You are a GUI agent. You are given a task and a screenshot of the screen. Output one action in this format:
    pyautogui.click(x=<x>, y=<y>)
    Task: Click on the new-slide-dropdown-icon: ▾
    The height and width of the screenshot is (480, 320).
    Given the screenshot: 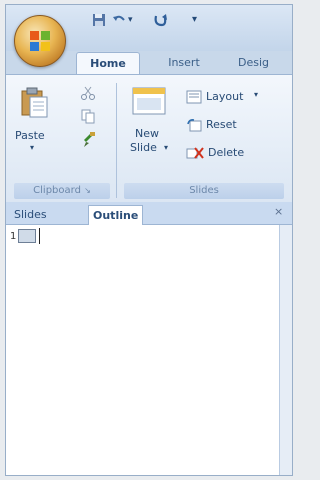 What is the action you would take?
    pyautogui.click(x=166, y=147)
    